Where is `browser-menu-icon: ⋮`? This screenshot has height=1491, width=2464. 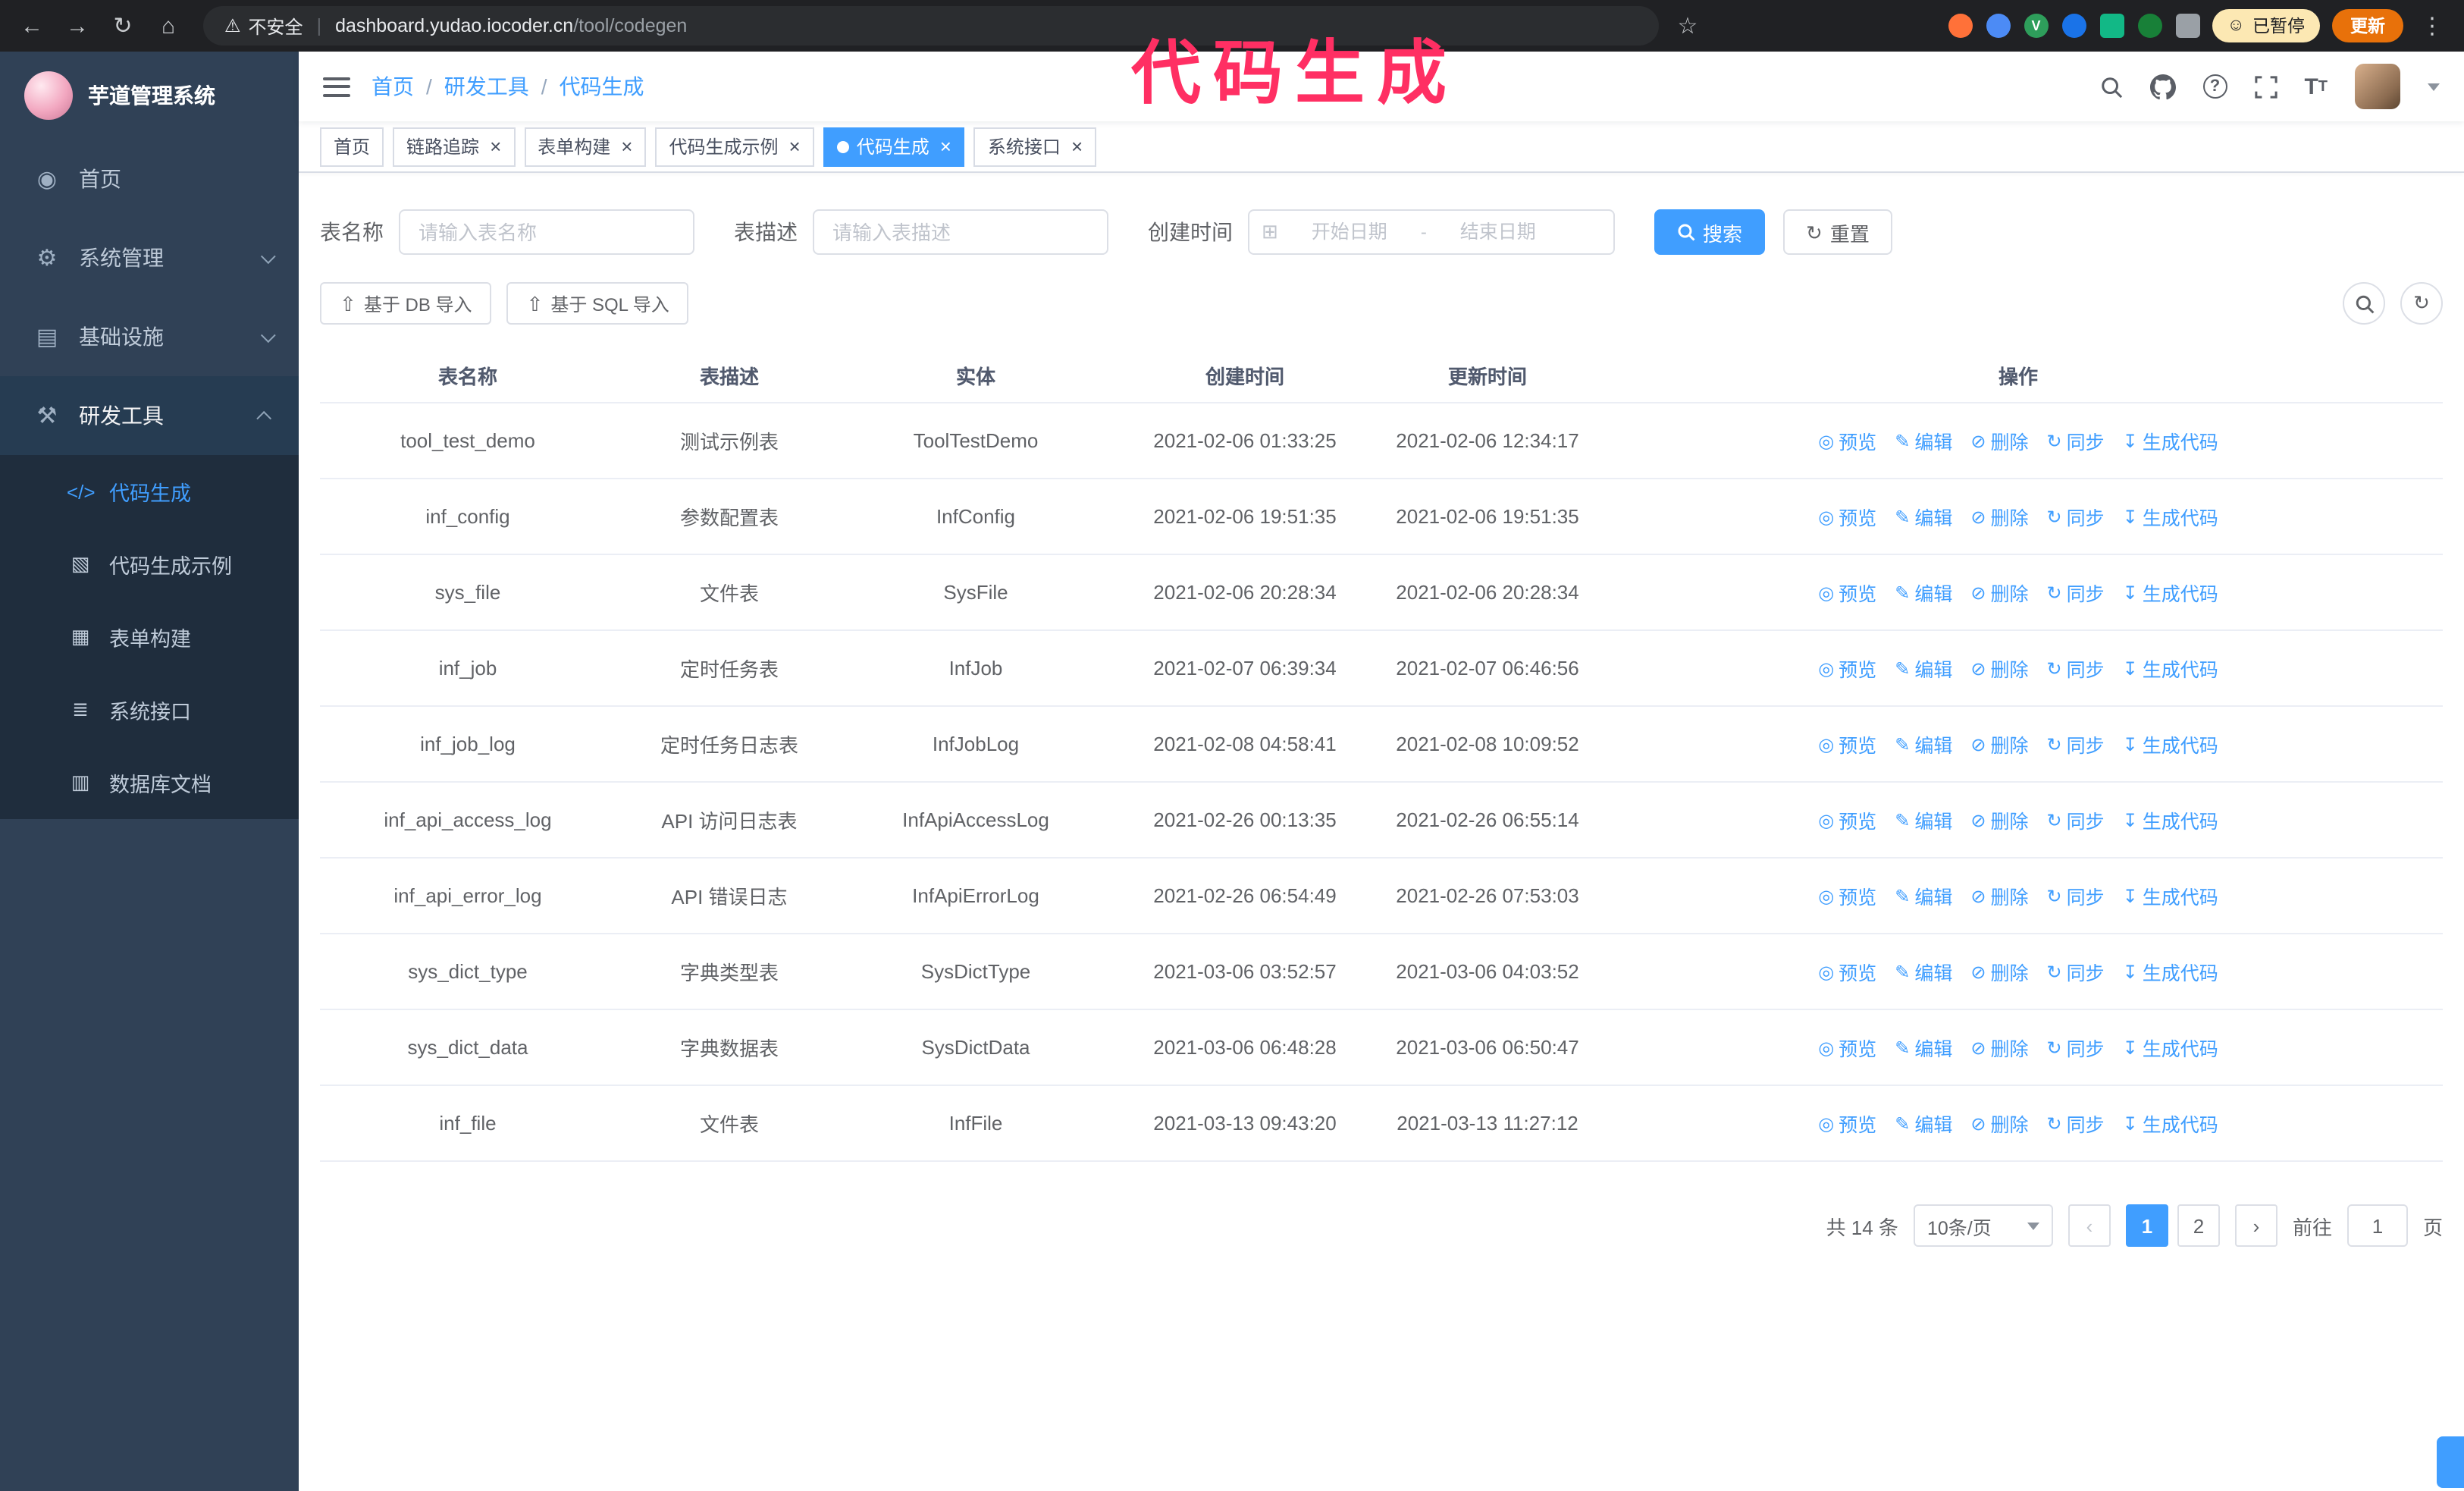
browser-menu-icon: ⋮ is located at coordinates (2432, 26).